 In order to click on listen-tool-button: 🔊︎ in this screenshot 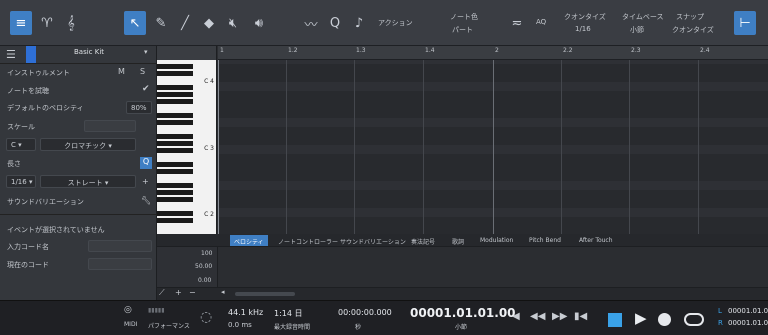, I will do `click(259, 23)`.